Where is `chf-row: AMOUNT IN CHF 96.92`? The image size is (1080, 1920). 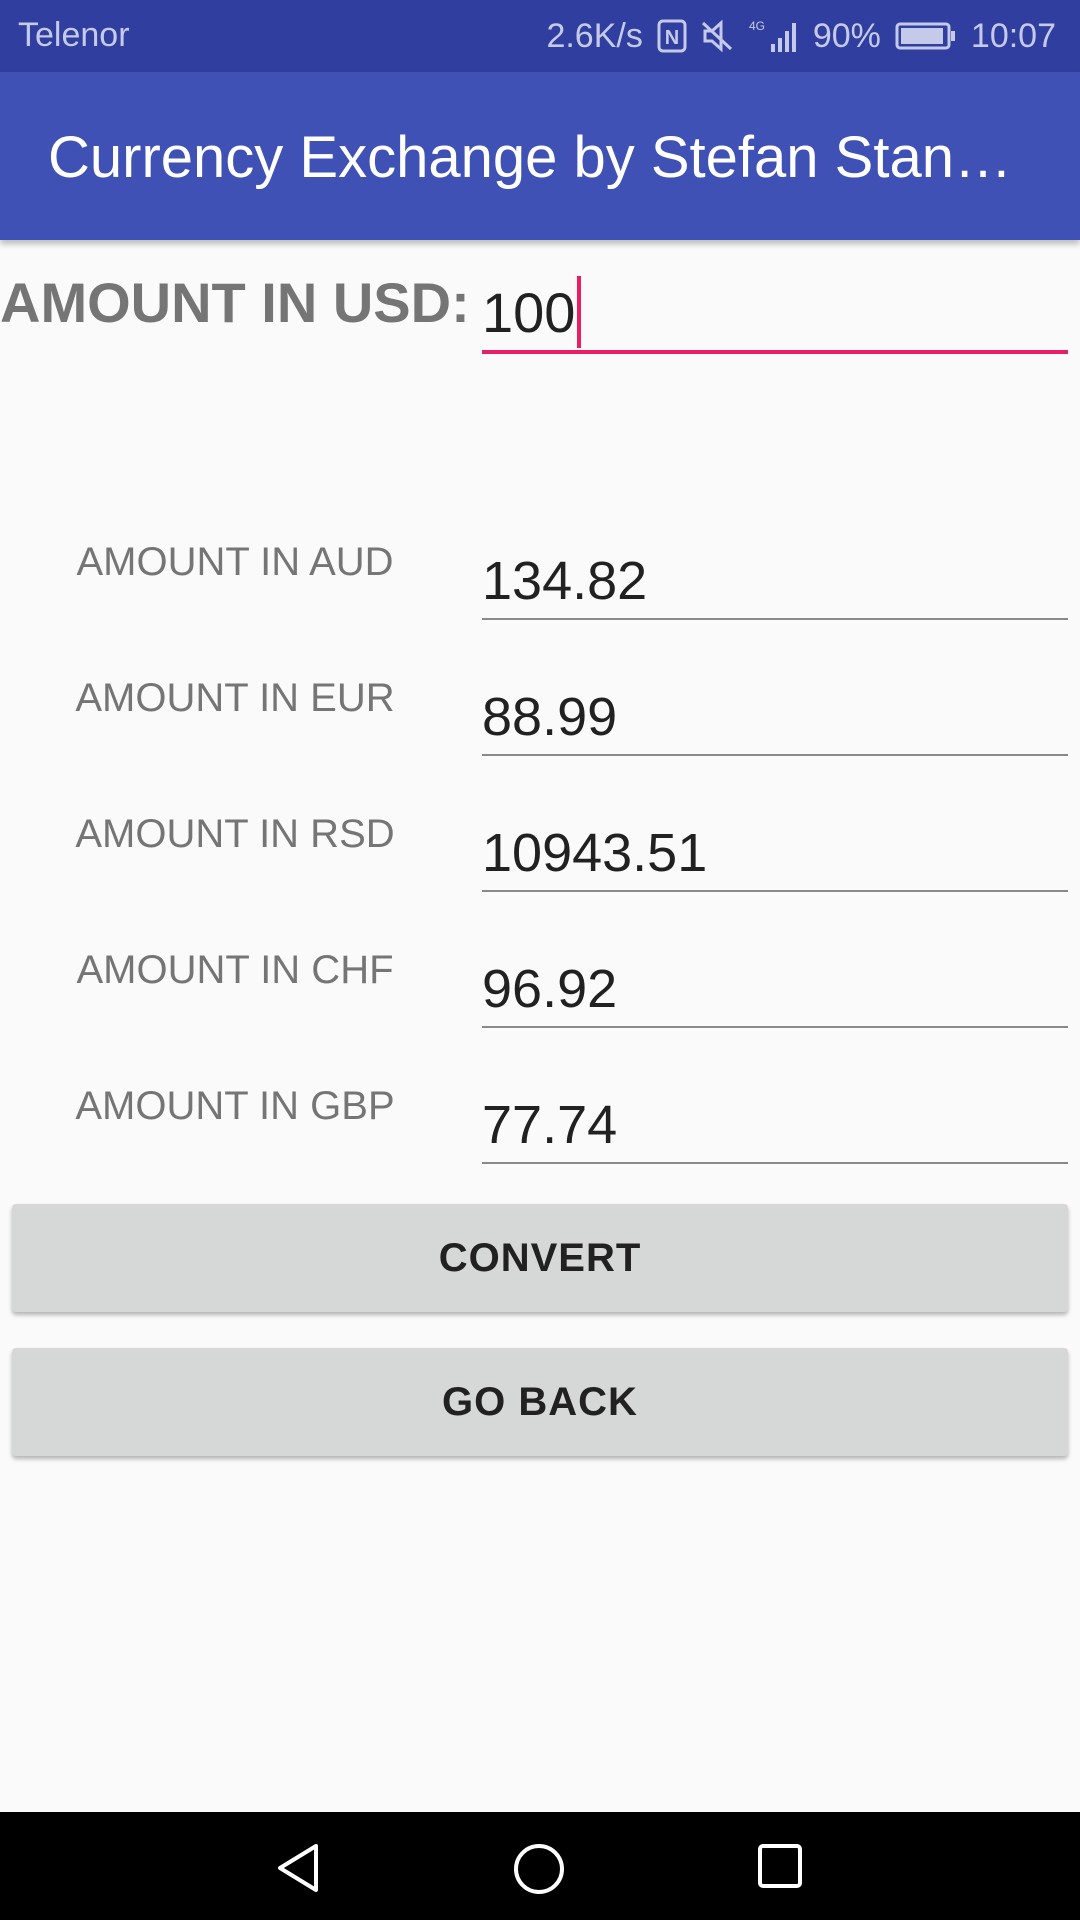 chf-row: AMOUNT IN CHF 96.92 is located at coordinates (540, 986).